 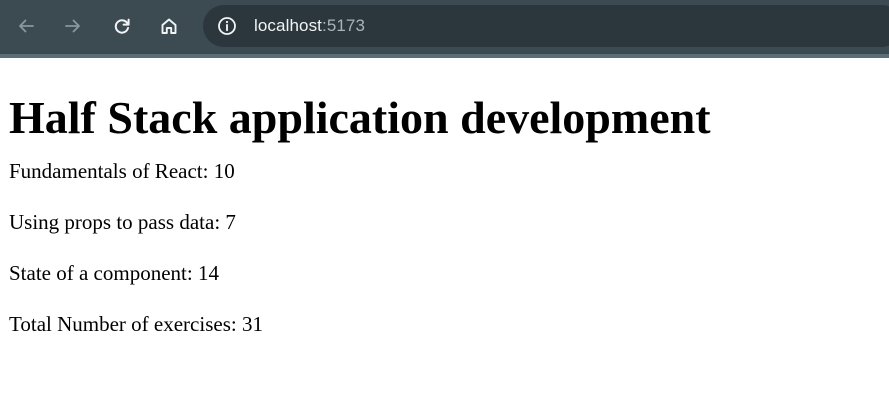 I want to click on arrow-right-icon, so click(x=72, y=26).